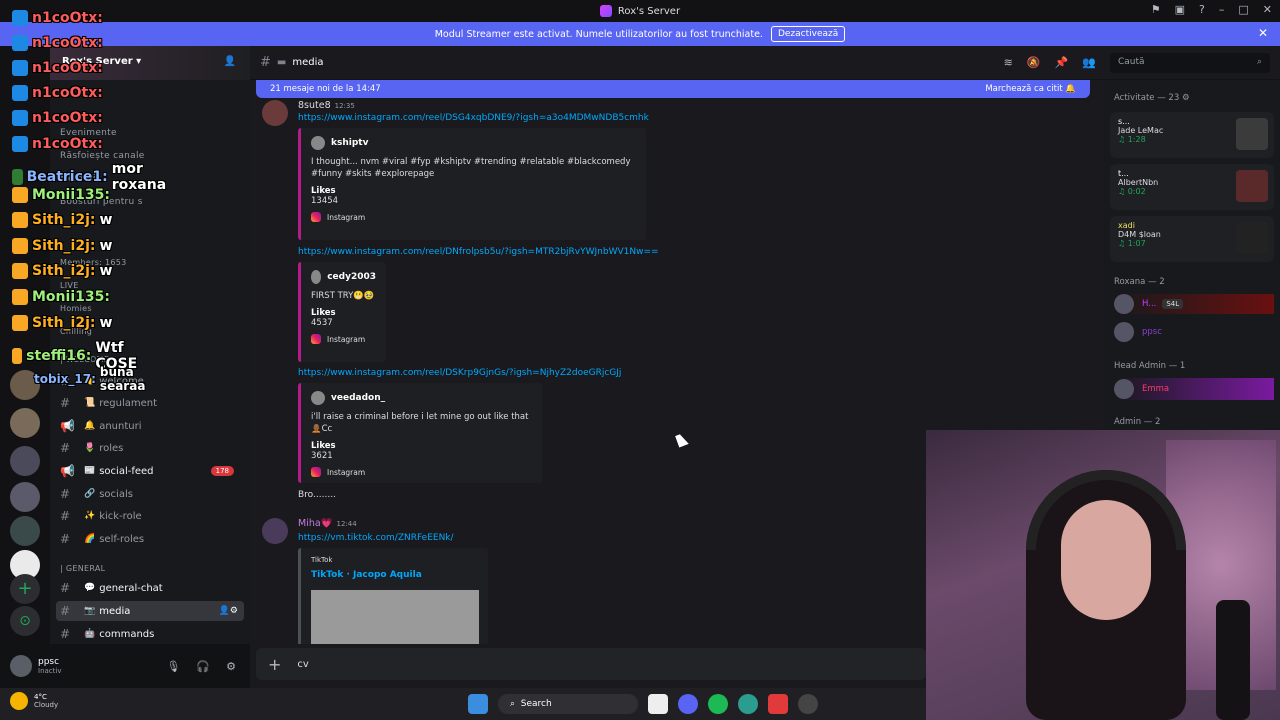  Describe the element at coordinates (1139, 282) in the screenshot. I see `role-header-roxana: Roxana — 2` at that location.